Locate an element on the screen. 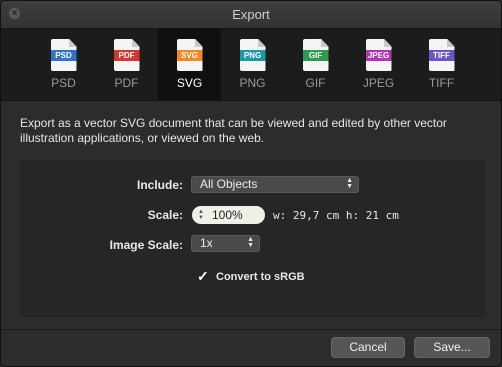 This screenshot has height=367, width=502. image-scale-popup: 1x ▲ ▼ is located at coordinates (225, 243).